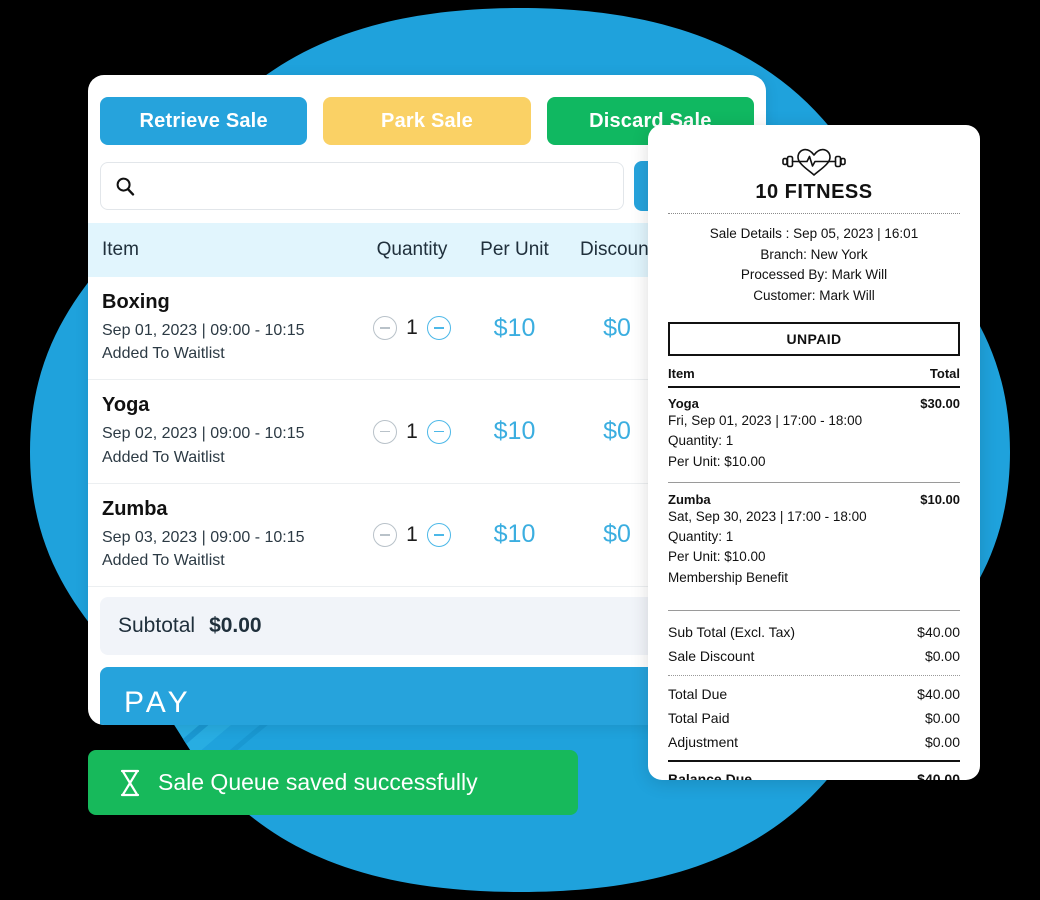  What do you see at coordinates (699, 718) in the screenshot?
I see `receipt-total-paid-label: Total Paid` at bounding box center [699, 718].